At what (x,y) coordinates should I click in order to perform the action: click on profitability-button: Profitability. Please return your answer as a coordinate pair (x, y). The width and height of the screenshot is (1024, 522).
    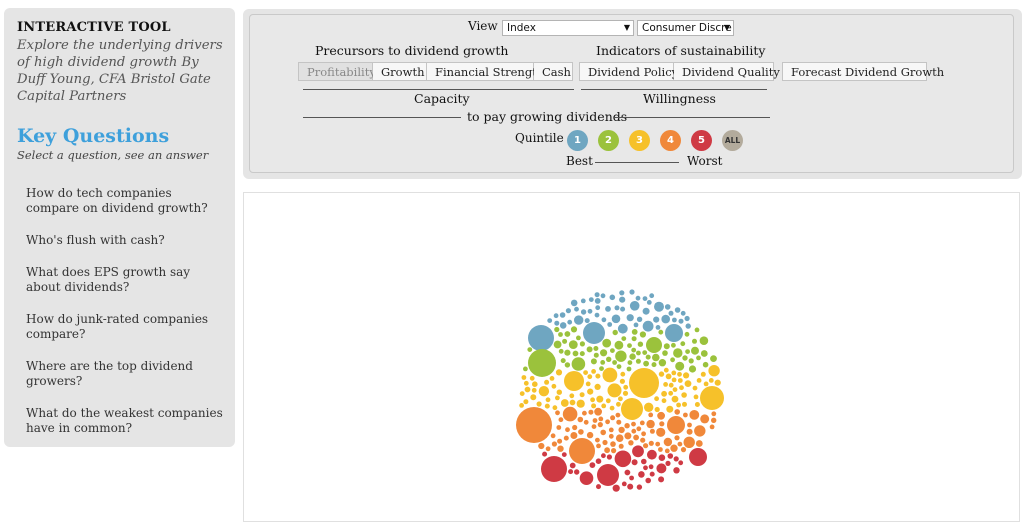
    Looking at the image, I should click on (337, 71).